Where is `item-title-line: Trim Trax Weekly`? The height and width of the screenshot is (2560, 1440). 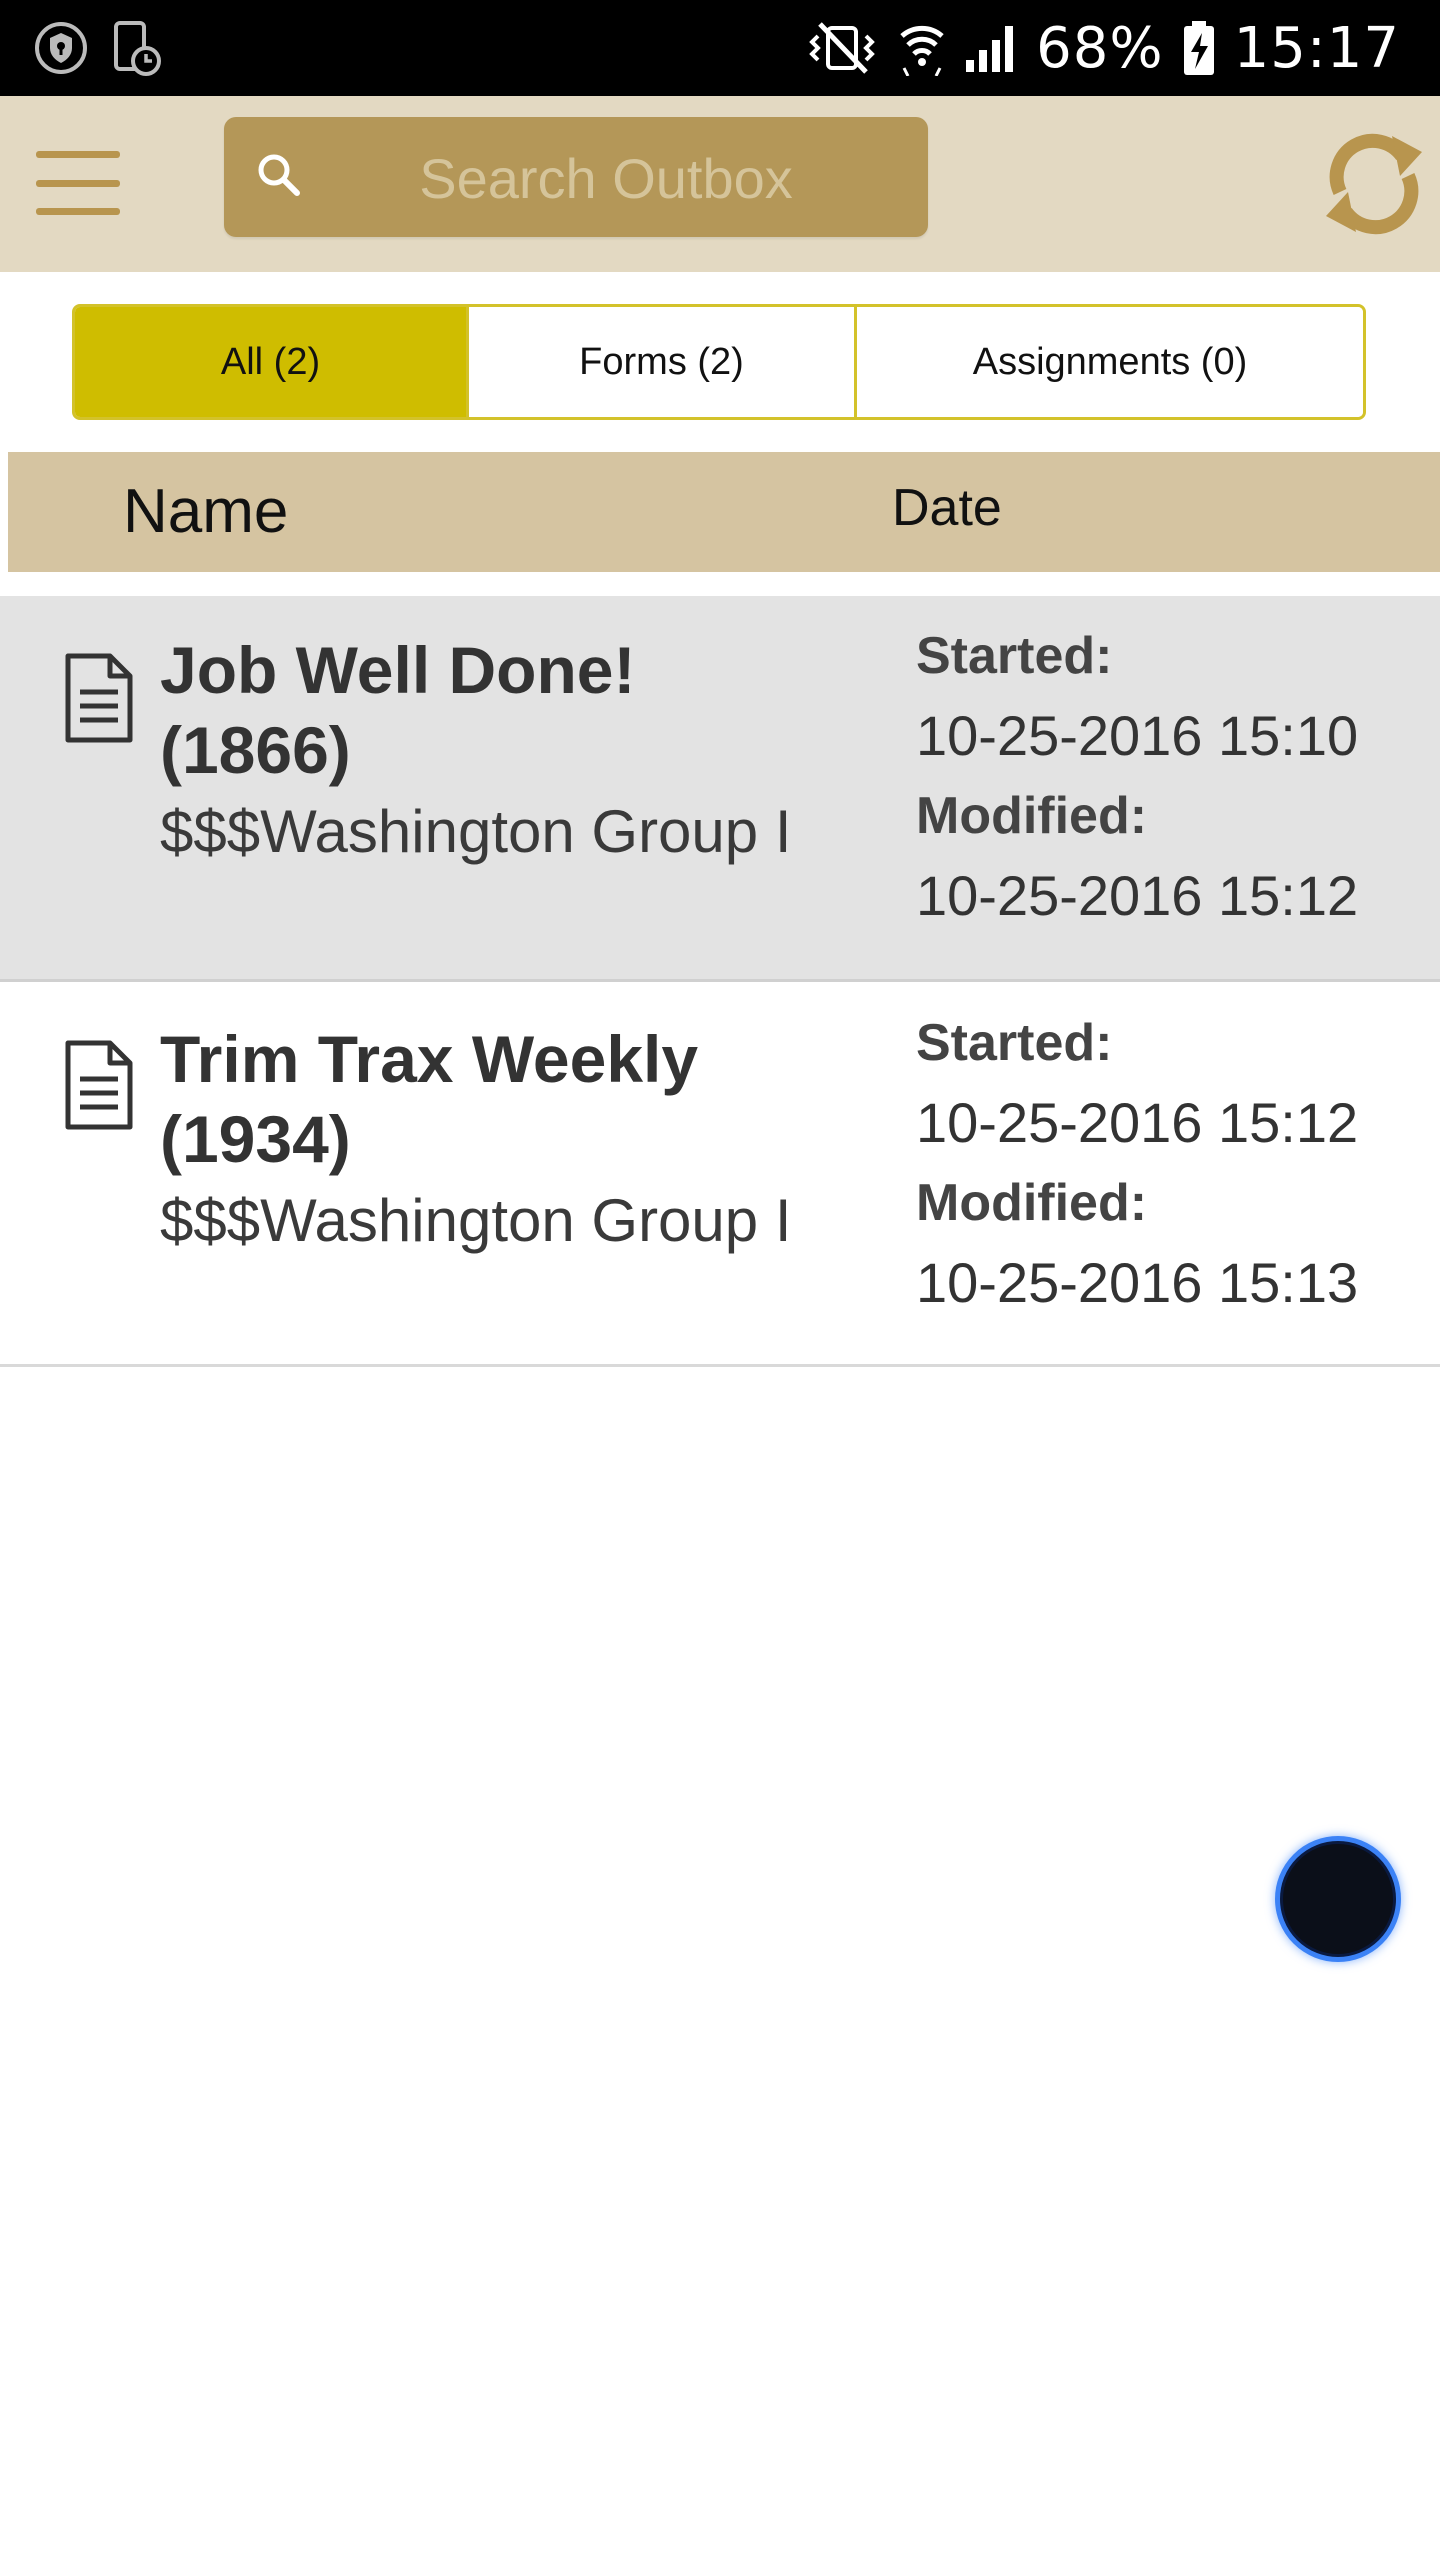 item-title-line: Trim Trax Weekly is located at coordinates (429, 1059).